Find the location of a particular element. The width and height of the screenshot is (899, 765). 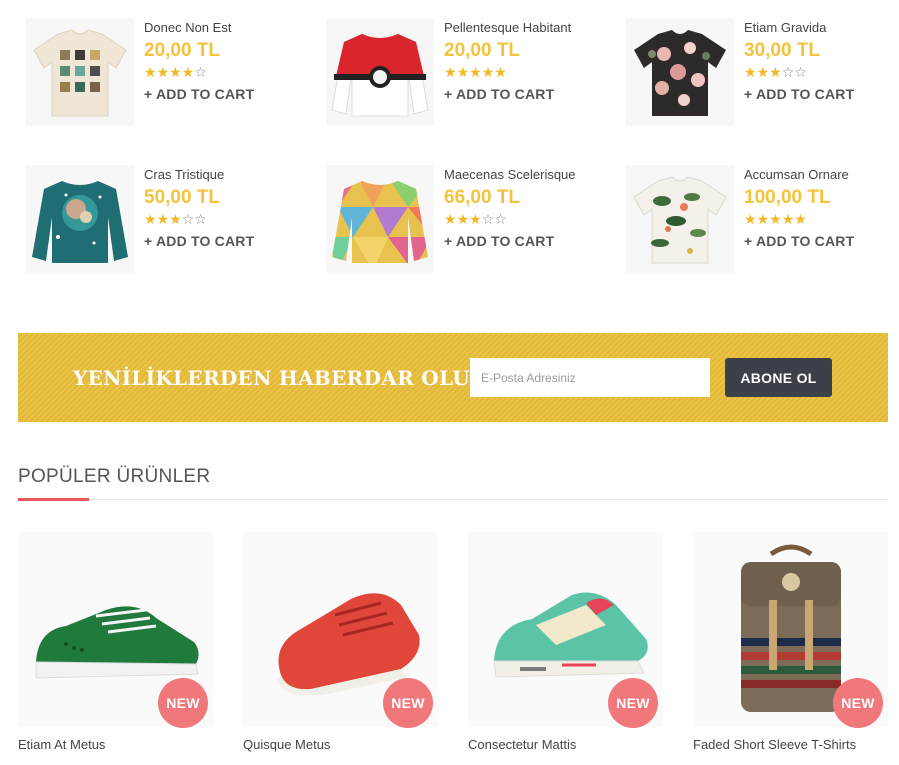

product-name: Etiam At Metus is located at coordinates (61, 744).